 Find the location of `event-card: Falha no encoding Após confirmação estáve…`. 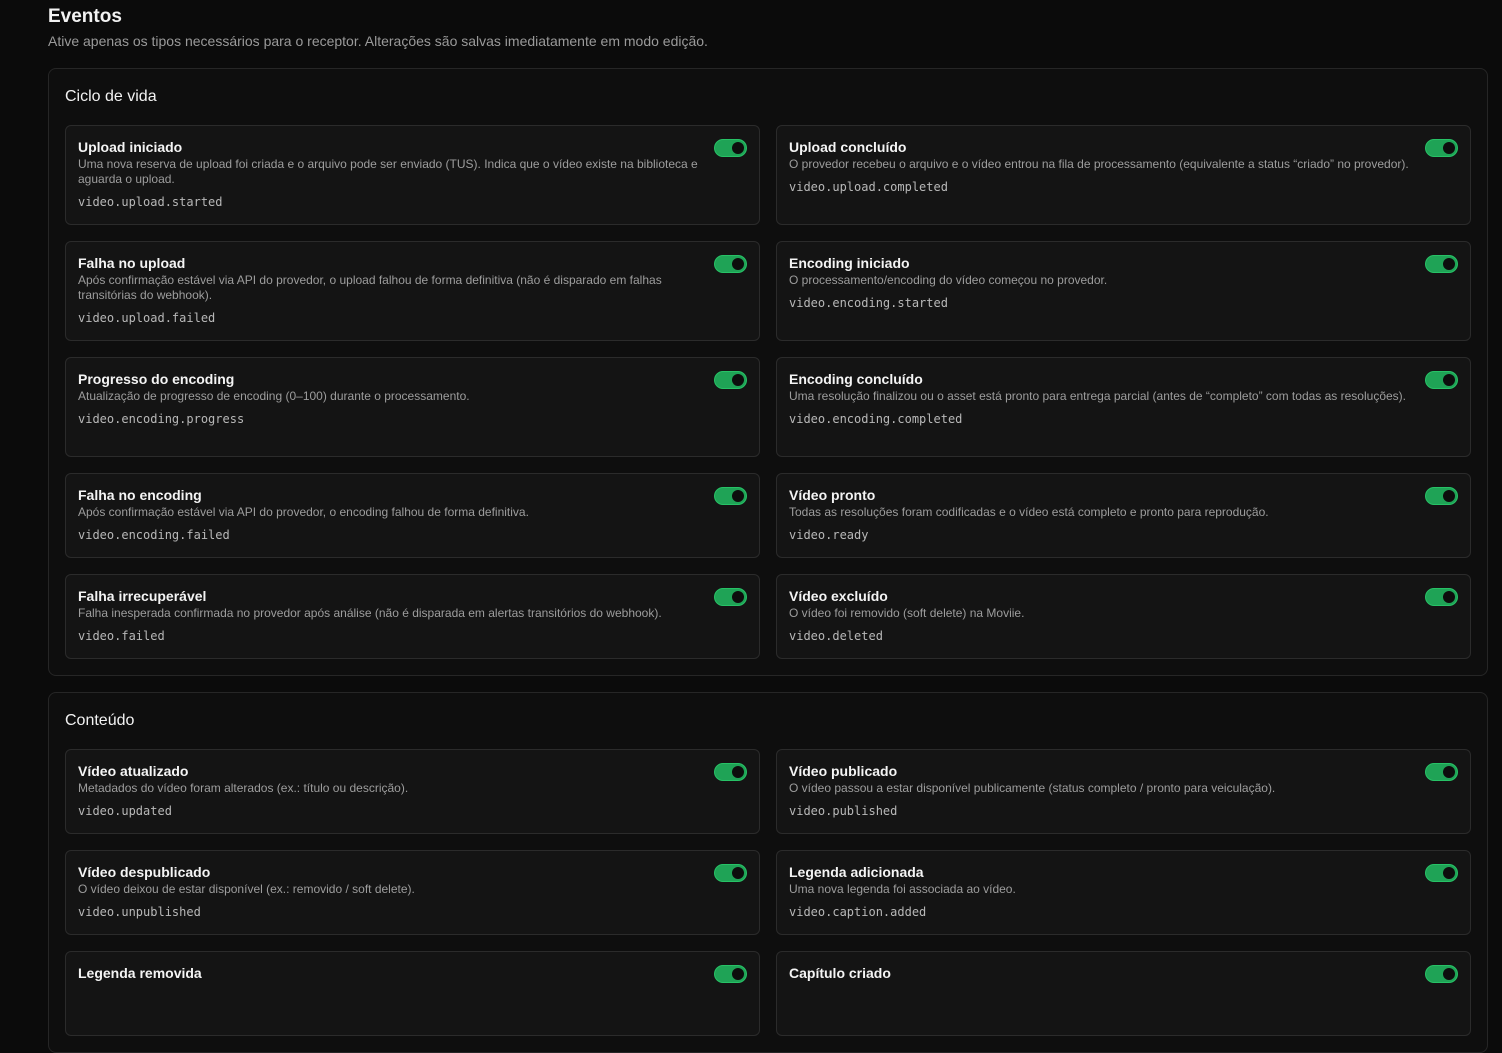

event-card: Falha no encoding Após confirmação estáve… is located at coordinates (412, 515).